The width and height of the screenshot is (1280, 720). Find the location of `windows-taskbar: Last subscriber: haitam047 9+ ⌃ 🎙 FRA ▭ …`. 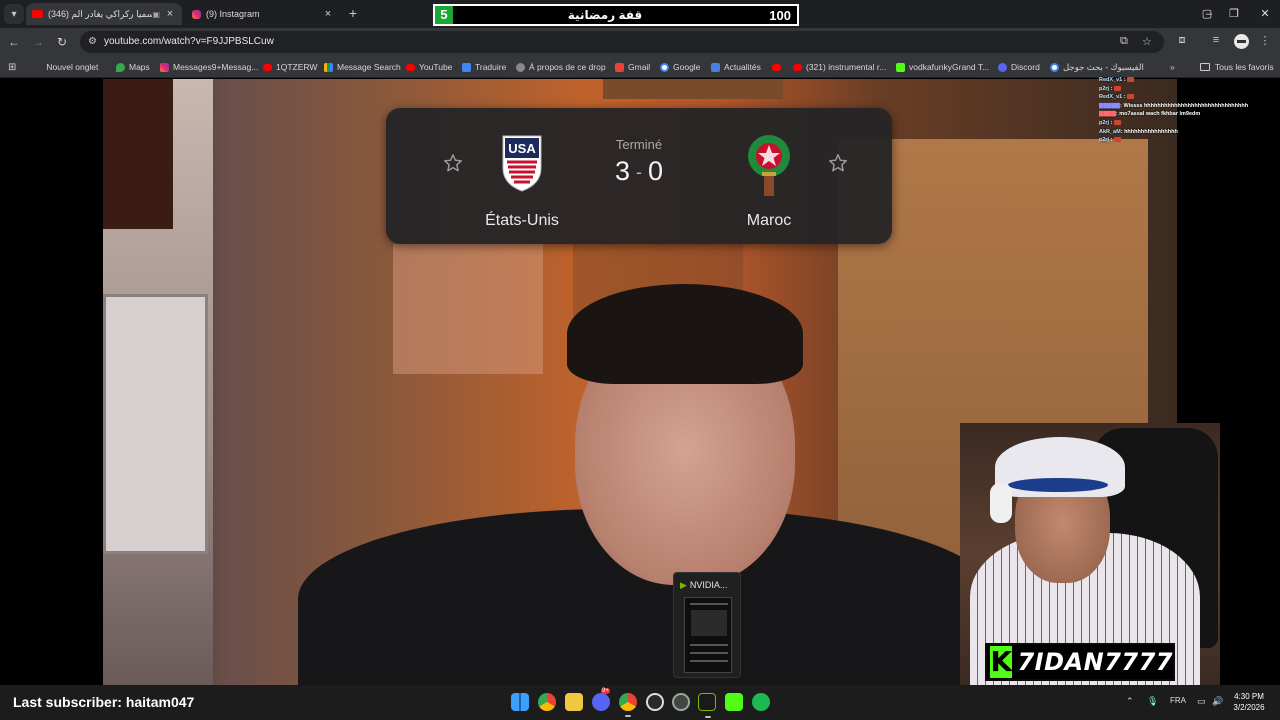

windows-taskbar: Last subscriber: haitam047 9+ ⌃ 🎙 FRA ▭ … is located at coordinates (640, 702).